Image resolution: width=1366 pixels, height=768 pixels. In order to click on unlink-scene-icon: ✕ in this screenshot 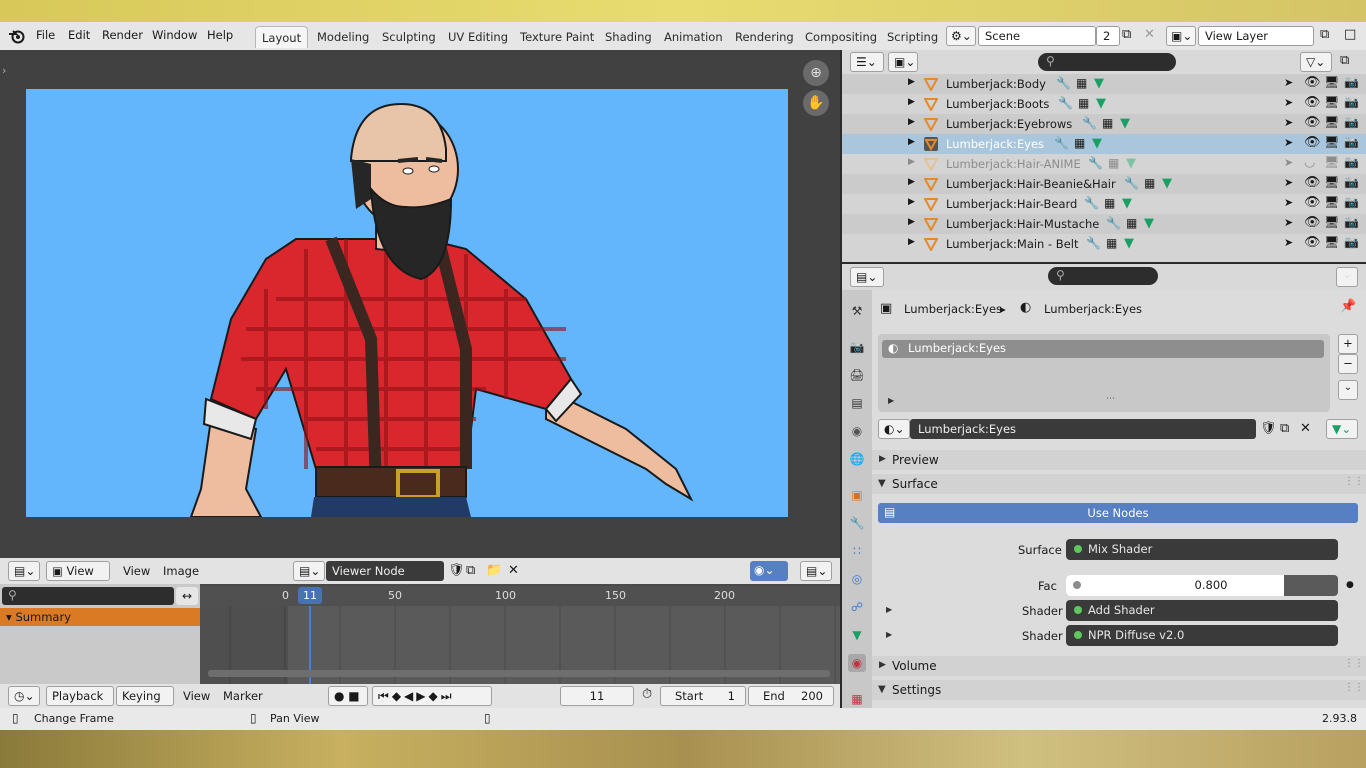, I will do `click(1149, 34)`.